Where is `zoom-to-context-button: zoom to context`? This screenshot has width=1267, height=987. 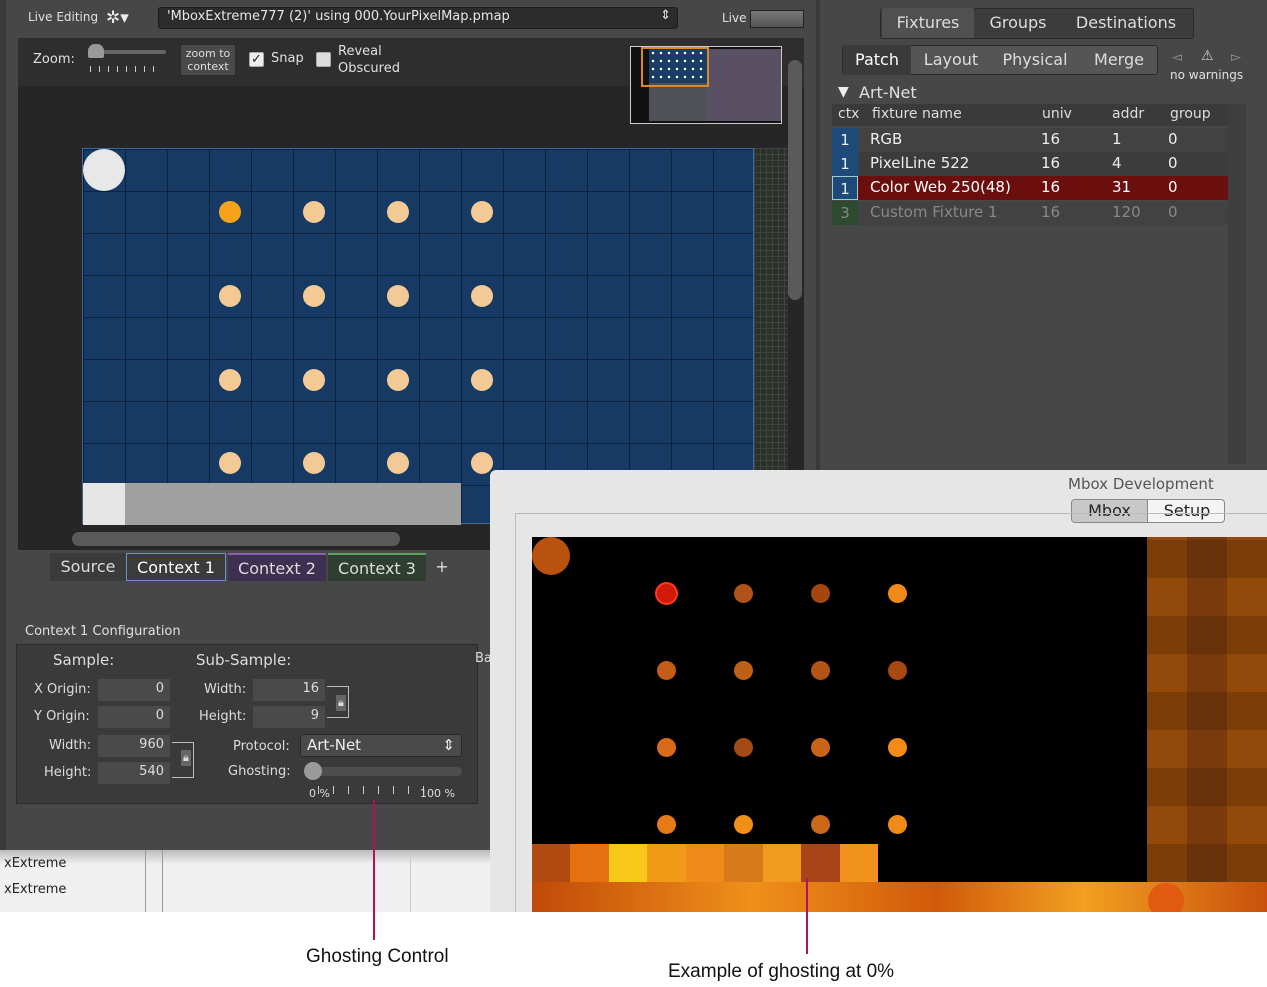
zoom-to-context-button: zoom to context is located at coordinates (208, 60).